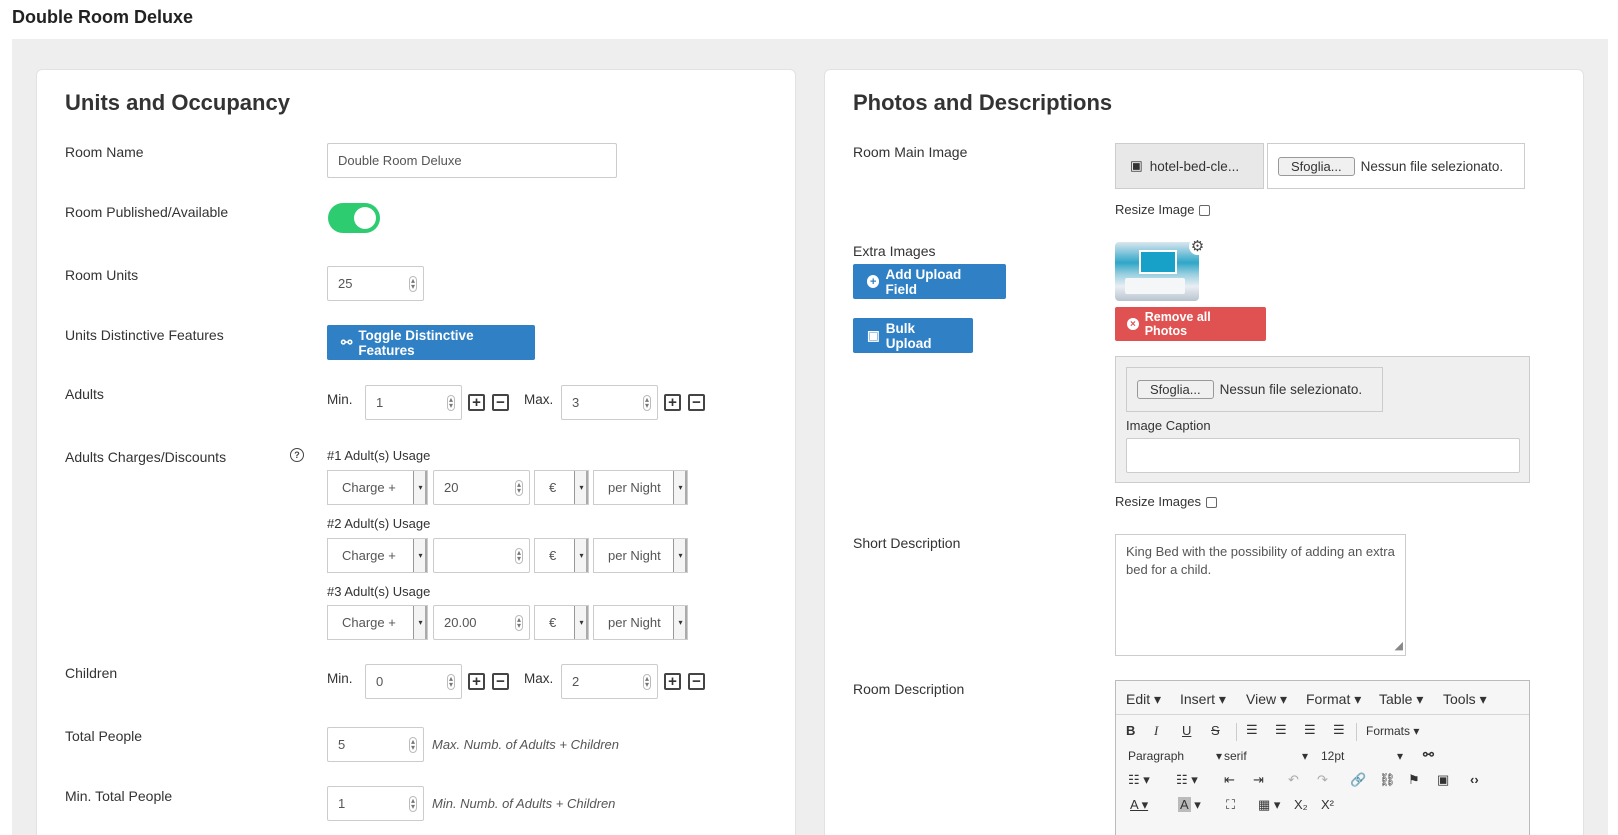 The image size is (1618, 835). What do you see at coordinates (1362, 756) in the screenshot?
I see `font-size-select: 12pt ▾` at bounding box center [1362, 756].